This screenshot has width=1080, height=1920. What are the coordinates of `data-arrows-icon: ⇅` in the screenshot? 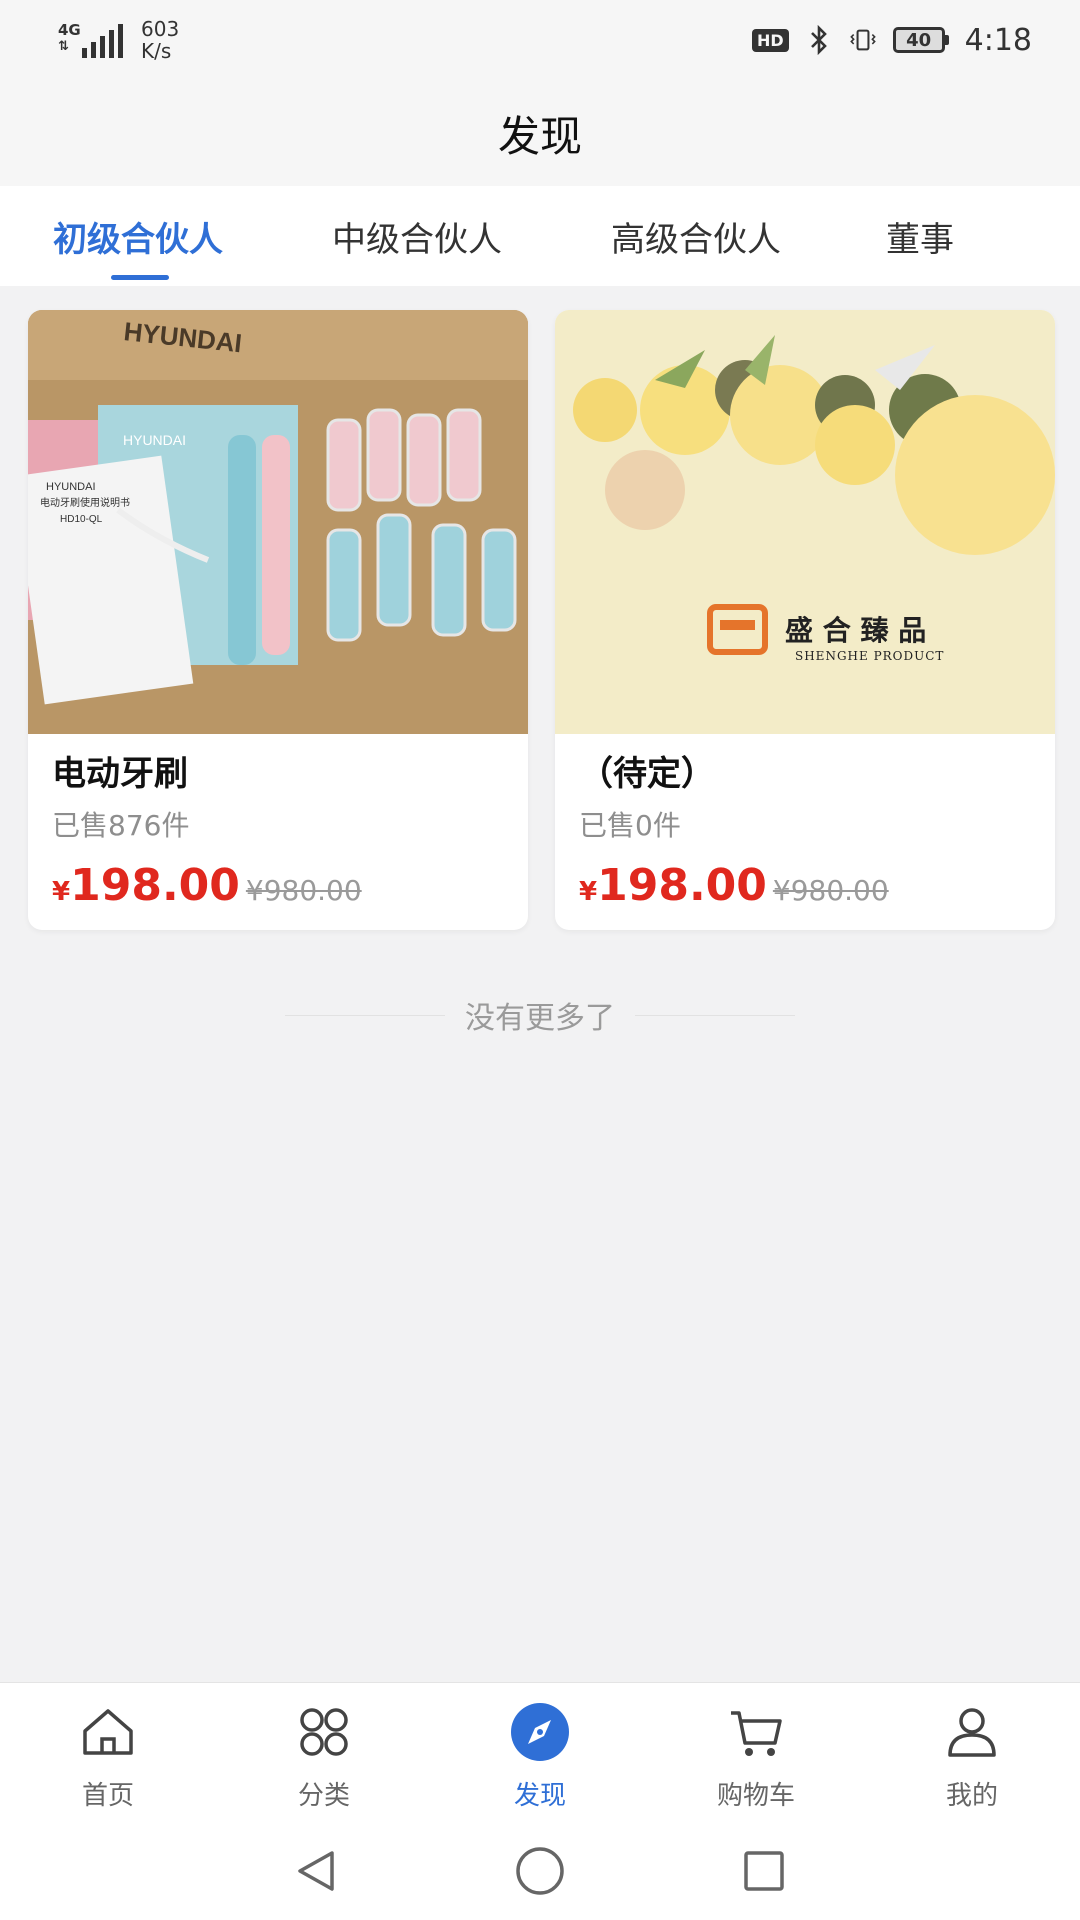 It's located at (63, 46).